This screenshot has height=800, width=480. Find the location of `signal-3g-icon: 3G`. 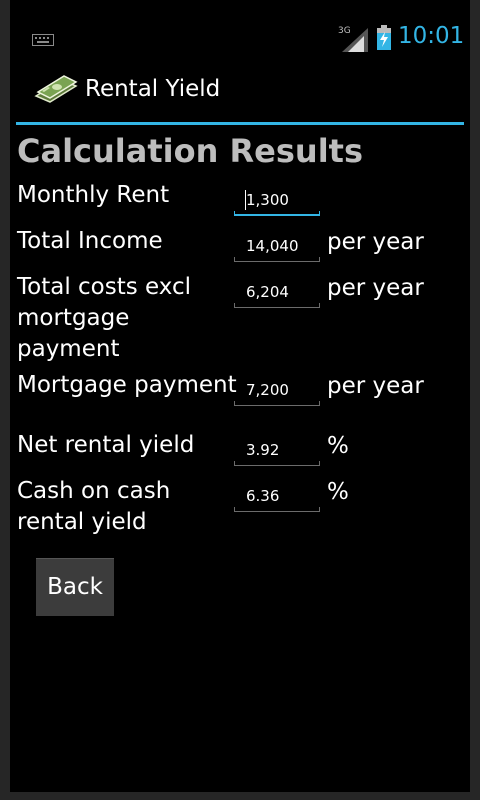

signal-3g-icon: 3G is located at coordinates (354, 41).